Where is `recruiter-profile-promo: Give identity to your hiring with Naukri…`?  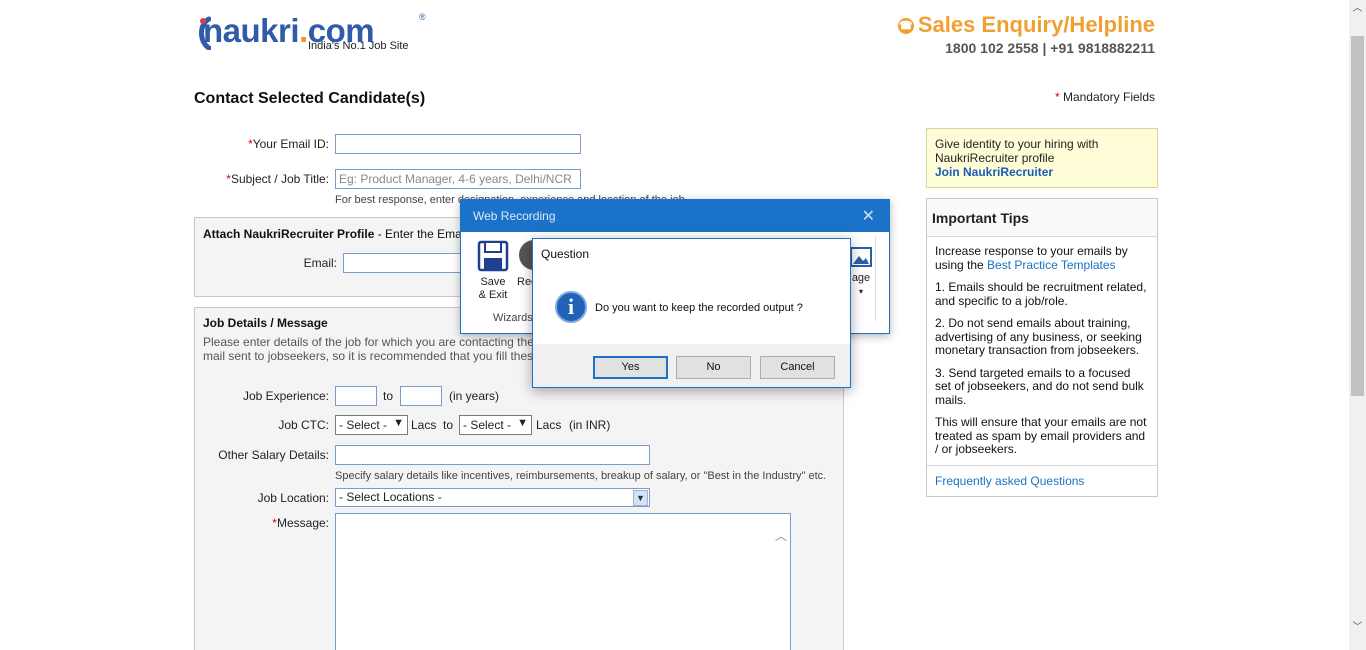
recruiter-profile-promo: Give identity to your hiring with Naukri… is located at coordinates (1042, 158).